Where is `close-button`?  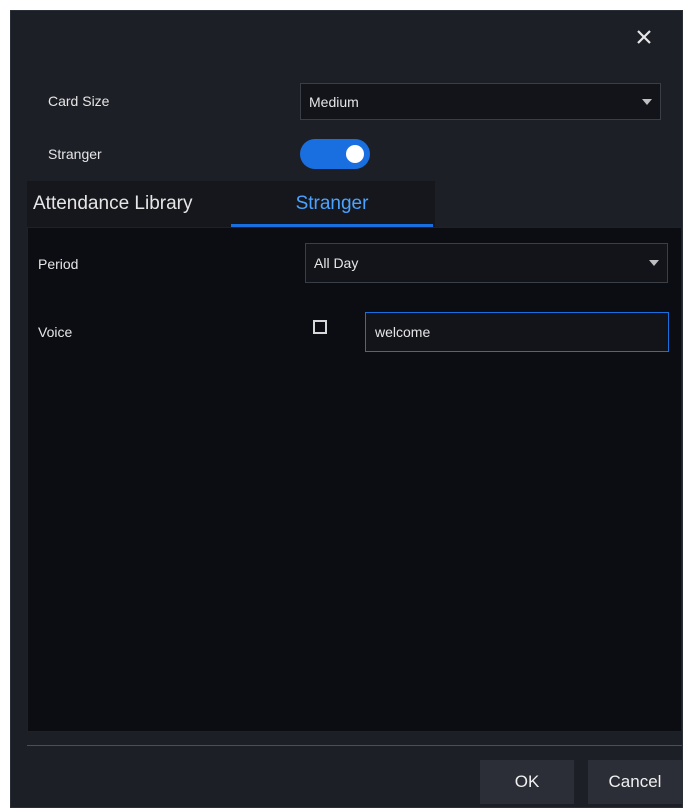
close-button is located at coordinates (644, 37).